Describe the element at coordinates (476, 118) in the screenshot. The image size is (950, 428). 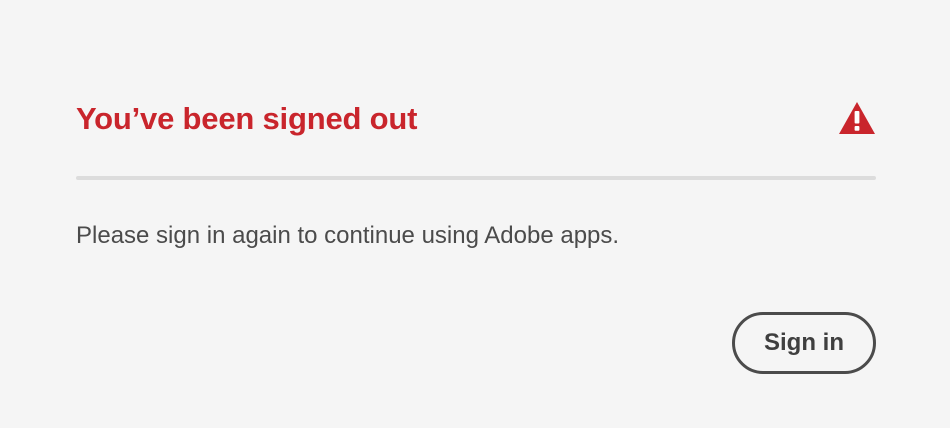
I see `dialog-header: You’ve been signed out` at that location.